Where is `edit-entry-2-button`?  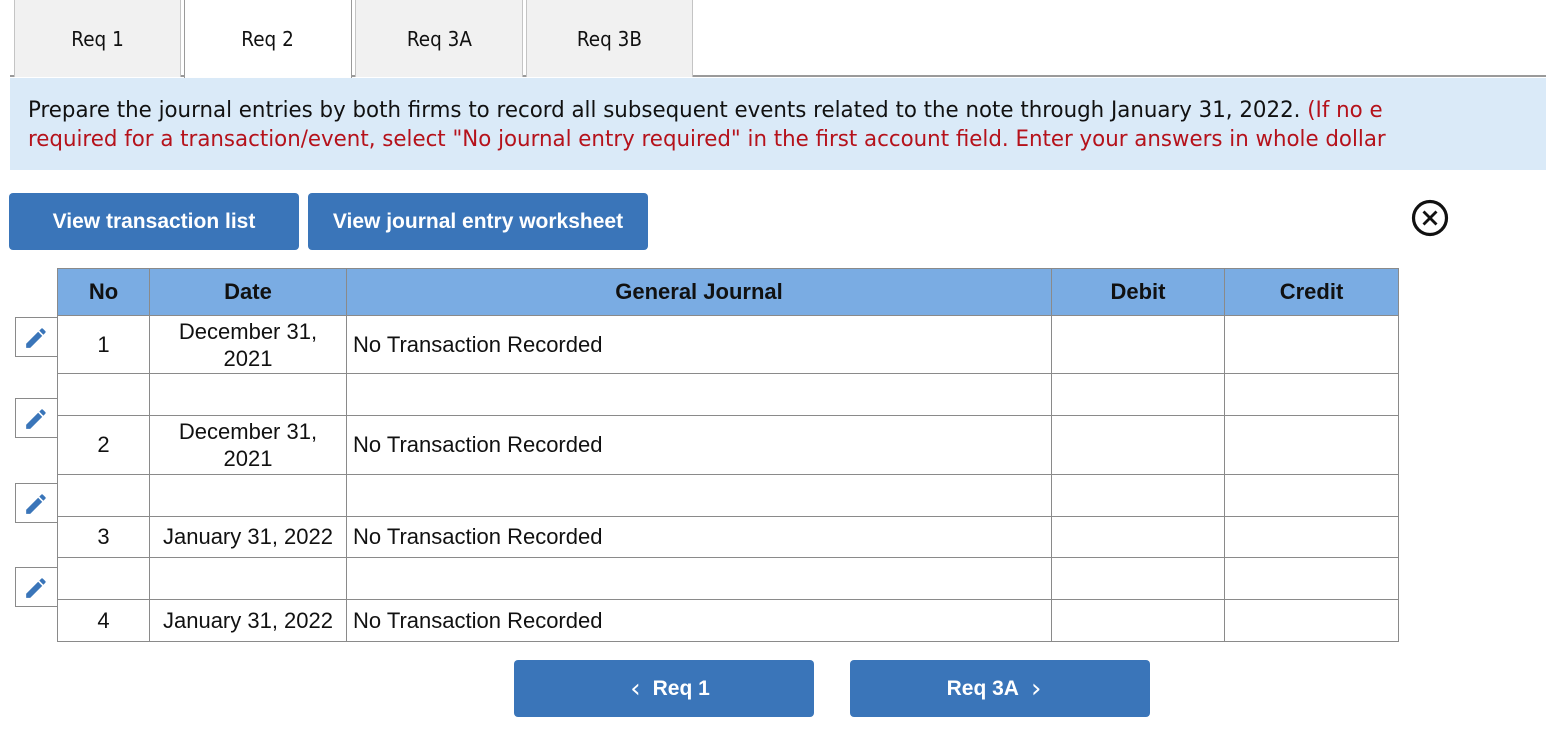
edit-entry-2-button is located at coordinates (36, 418).